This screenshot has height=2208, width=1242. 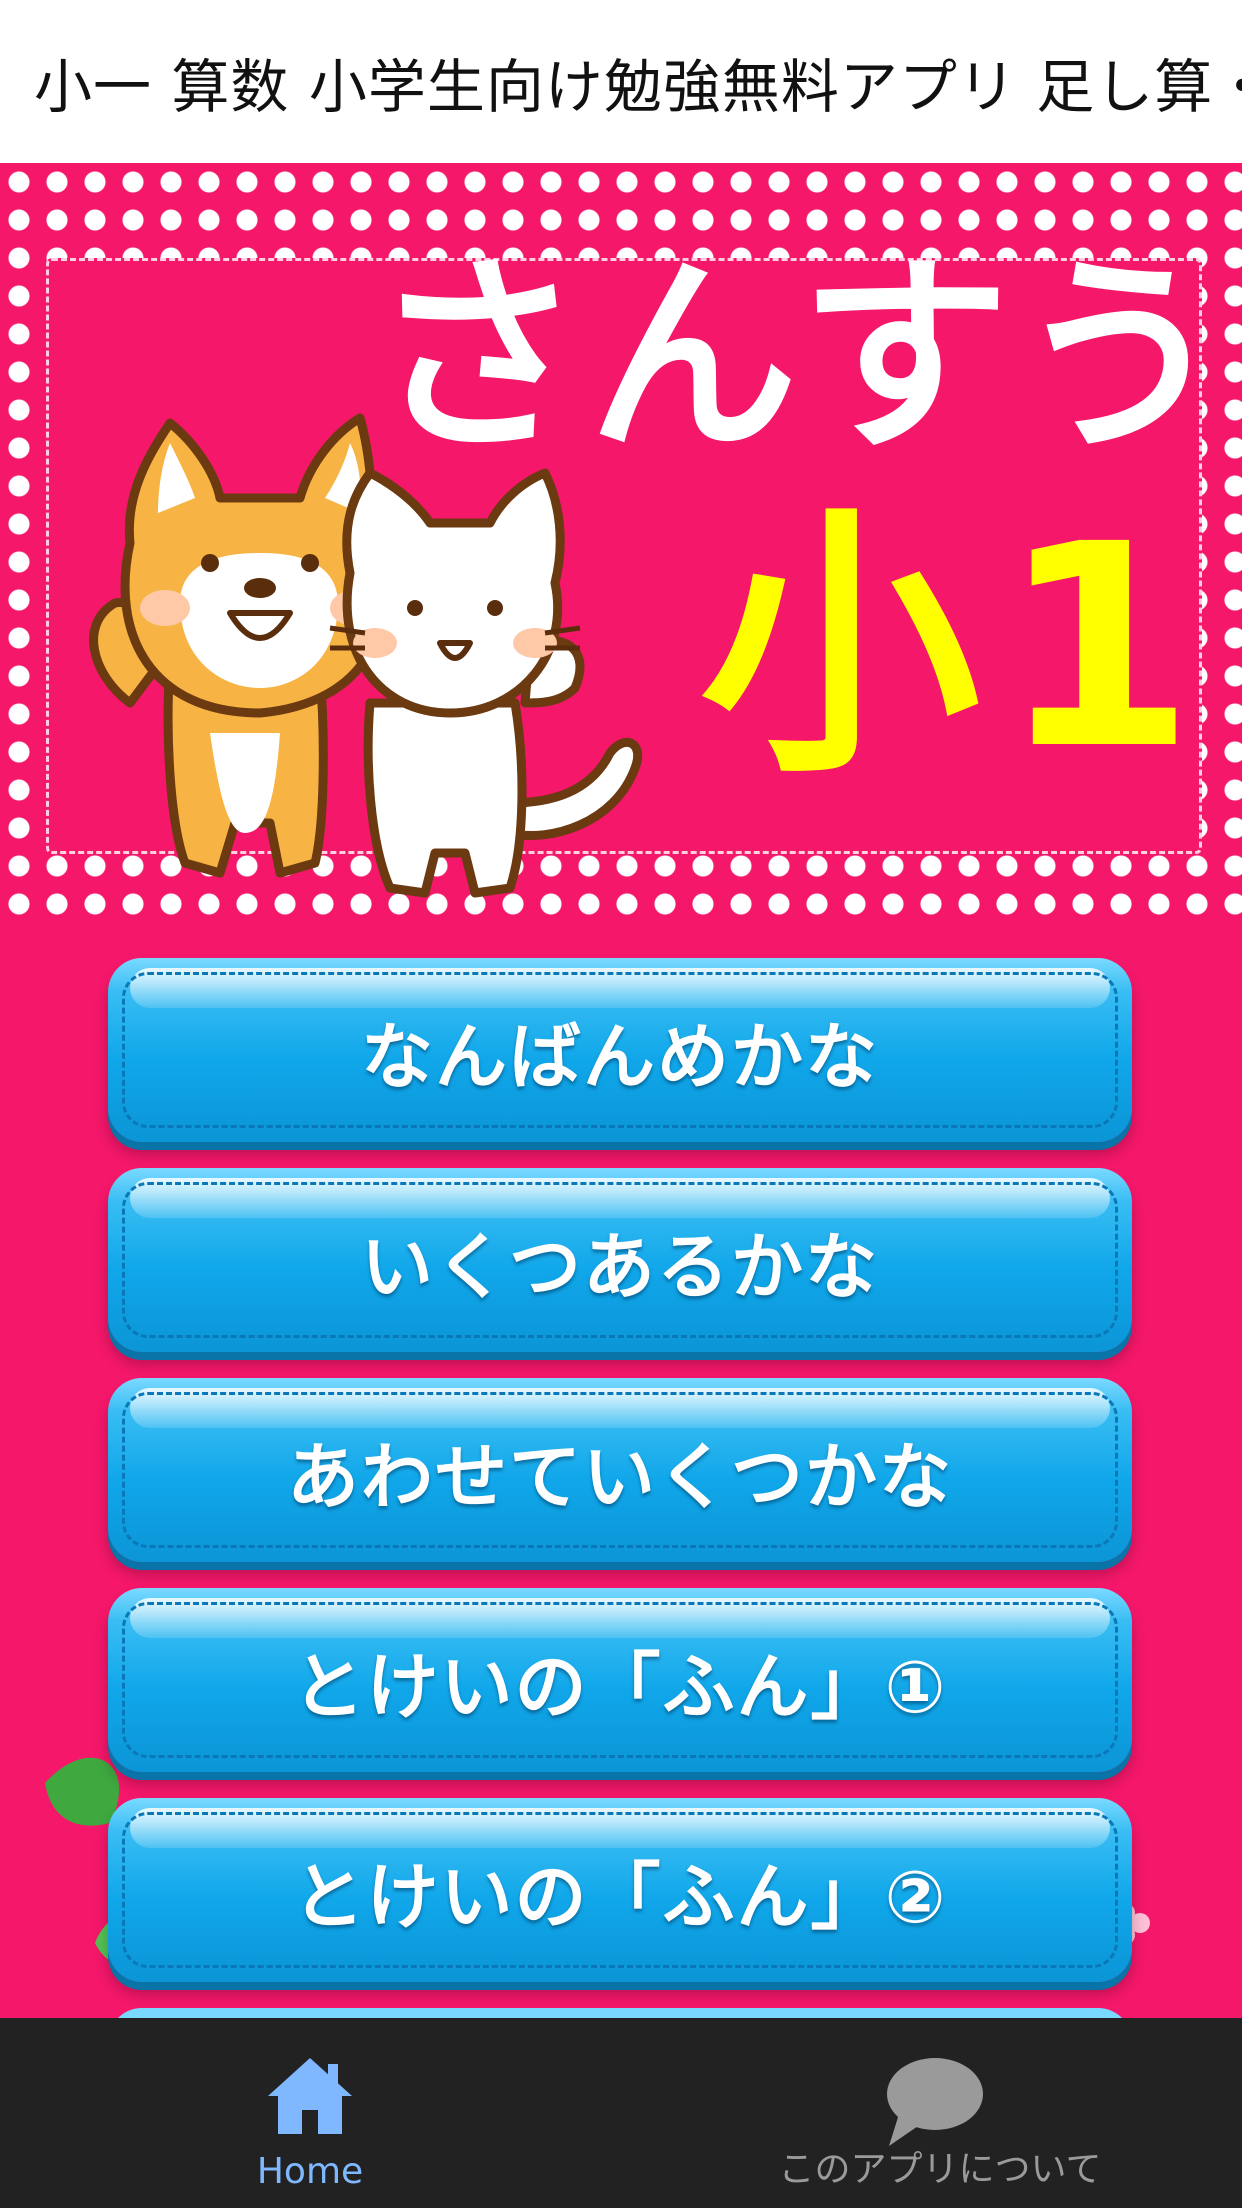 I want to click on menu-button-nanbanme: なんばんめかな, so click(x=620, y=1050).